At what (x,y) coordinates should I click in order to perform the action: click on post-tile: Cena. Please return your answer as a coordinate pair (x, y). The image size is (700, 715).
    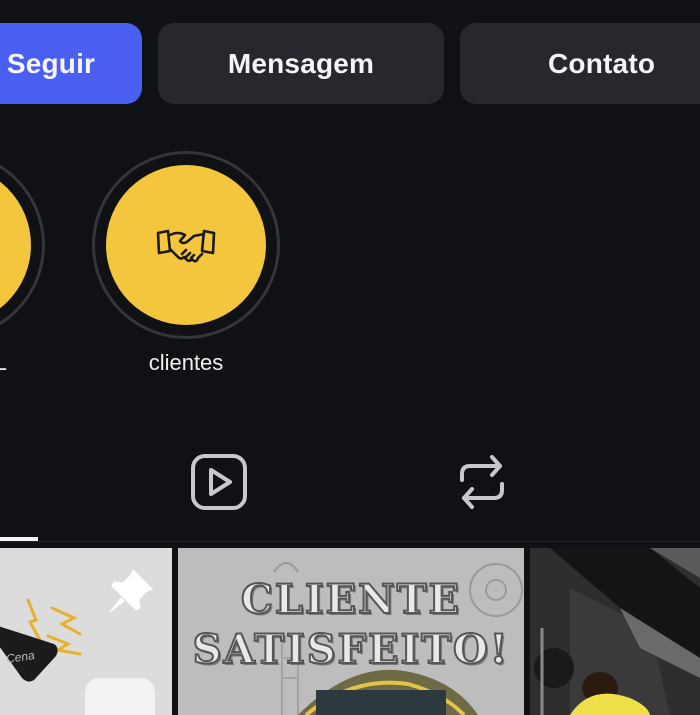
    Looking at the image, I should click on (86, 631).